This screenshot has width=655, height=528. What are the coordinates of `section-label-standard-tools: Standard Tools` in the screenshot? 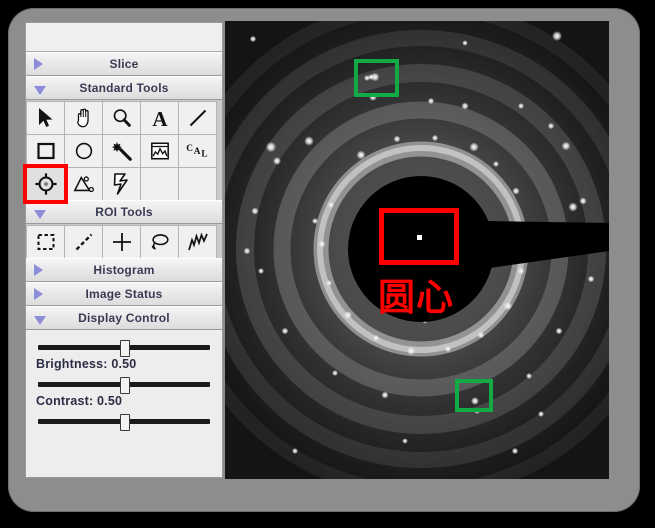 It's located at (124, 88).